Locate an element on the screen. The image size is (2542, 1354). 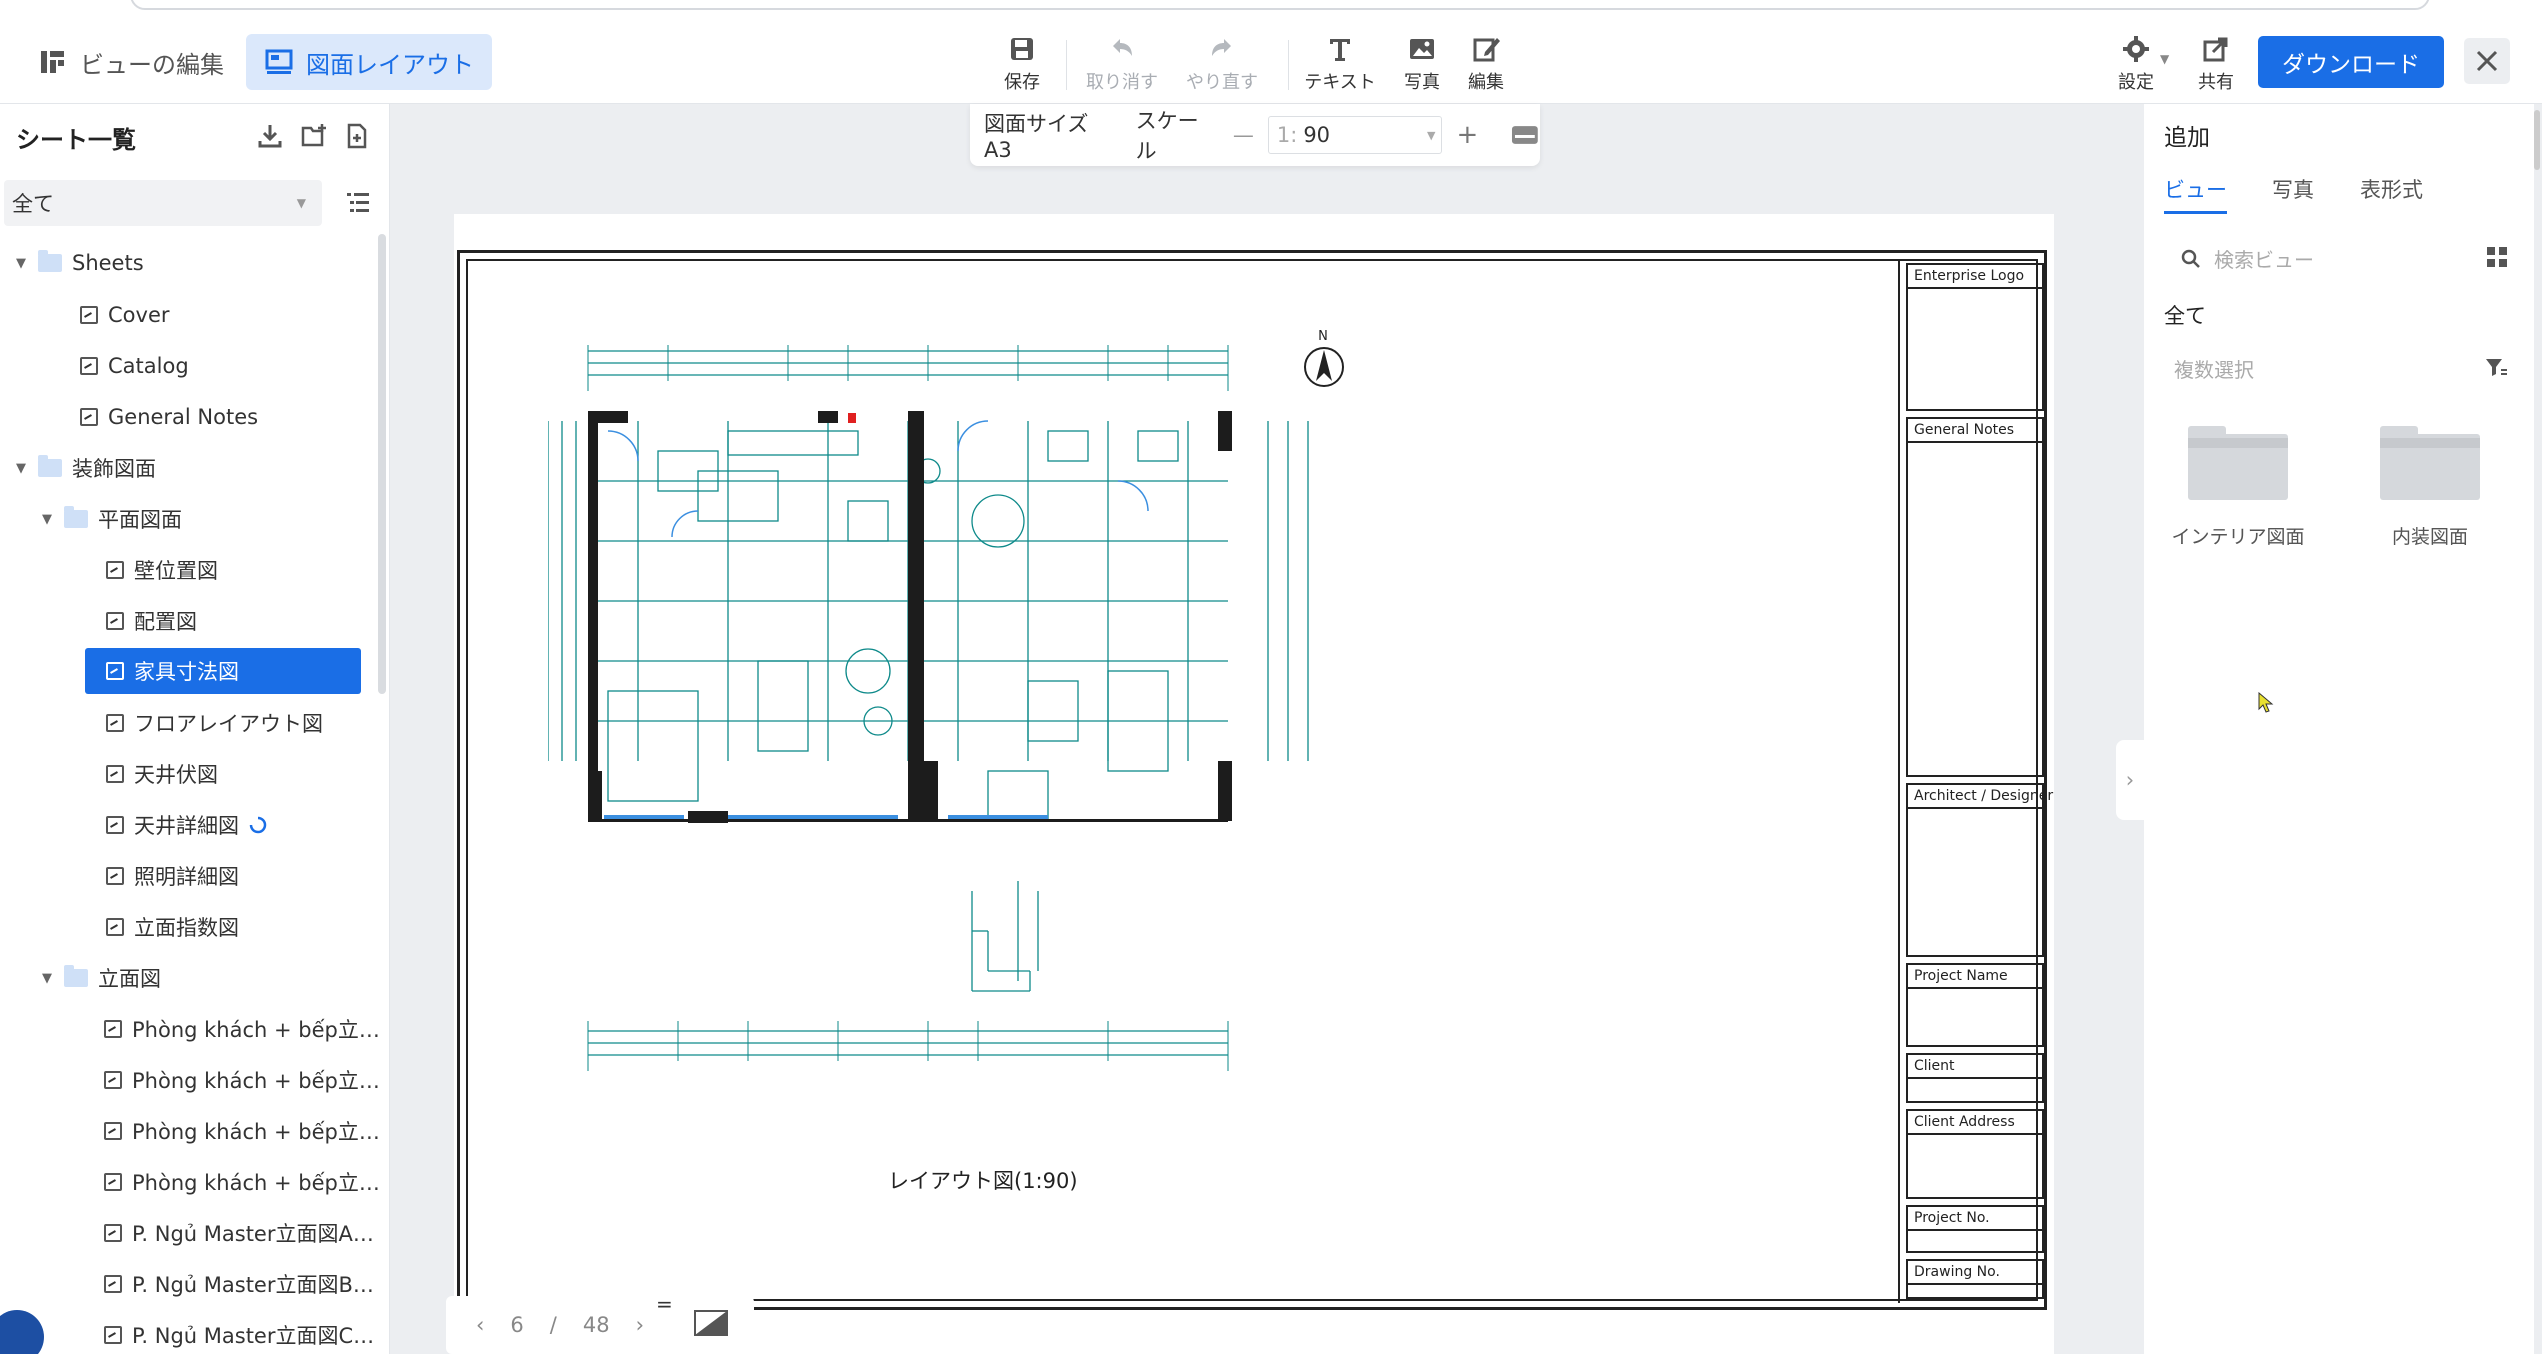
minus-icon: — is located at coordinates (1243, 135).